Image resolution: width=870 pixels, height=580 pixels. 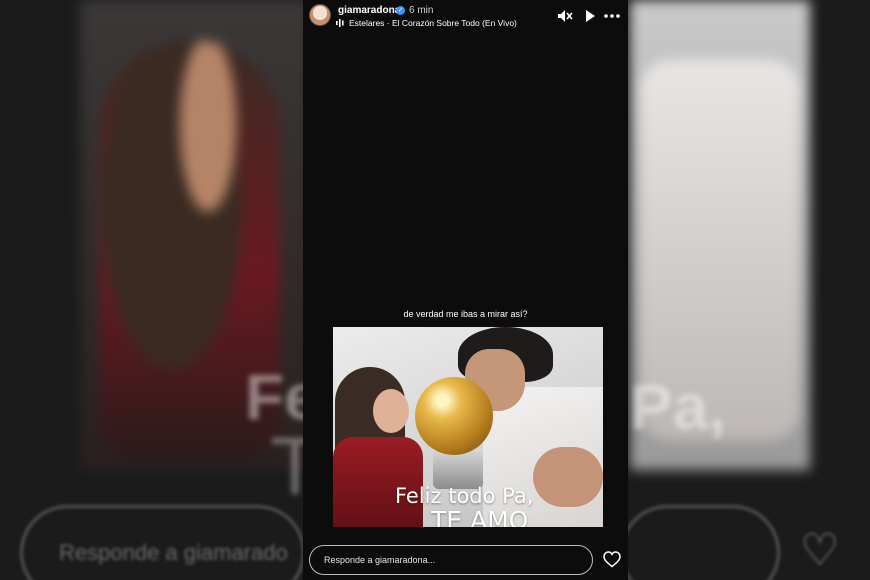 What do you see at coordinates (400, 10) in the screenshot?
I see `verified-icon: ✓` at bounding box center [400, 10].